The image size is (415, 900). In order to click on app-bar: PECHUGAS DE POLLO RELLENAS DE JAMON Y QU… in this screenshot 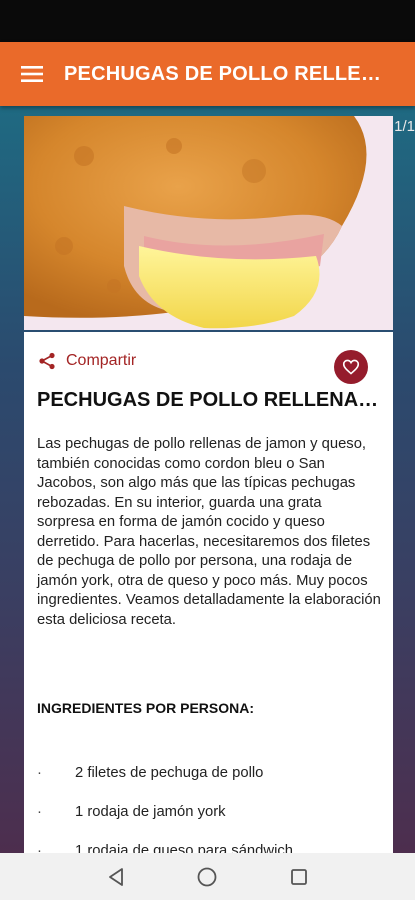, I will do `click(207, 74)`.